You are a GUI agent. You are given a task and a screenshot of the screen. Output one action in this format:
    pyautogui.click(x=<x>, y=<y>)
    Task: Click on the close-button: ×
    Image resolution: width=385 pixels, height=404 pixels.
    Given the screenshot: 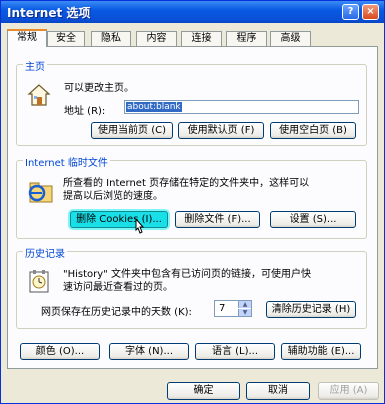 What is the action you would take?
    pyautogui.click(x=370, y=12)
    